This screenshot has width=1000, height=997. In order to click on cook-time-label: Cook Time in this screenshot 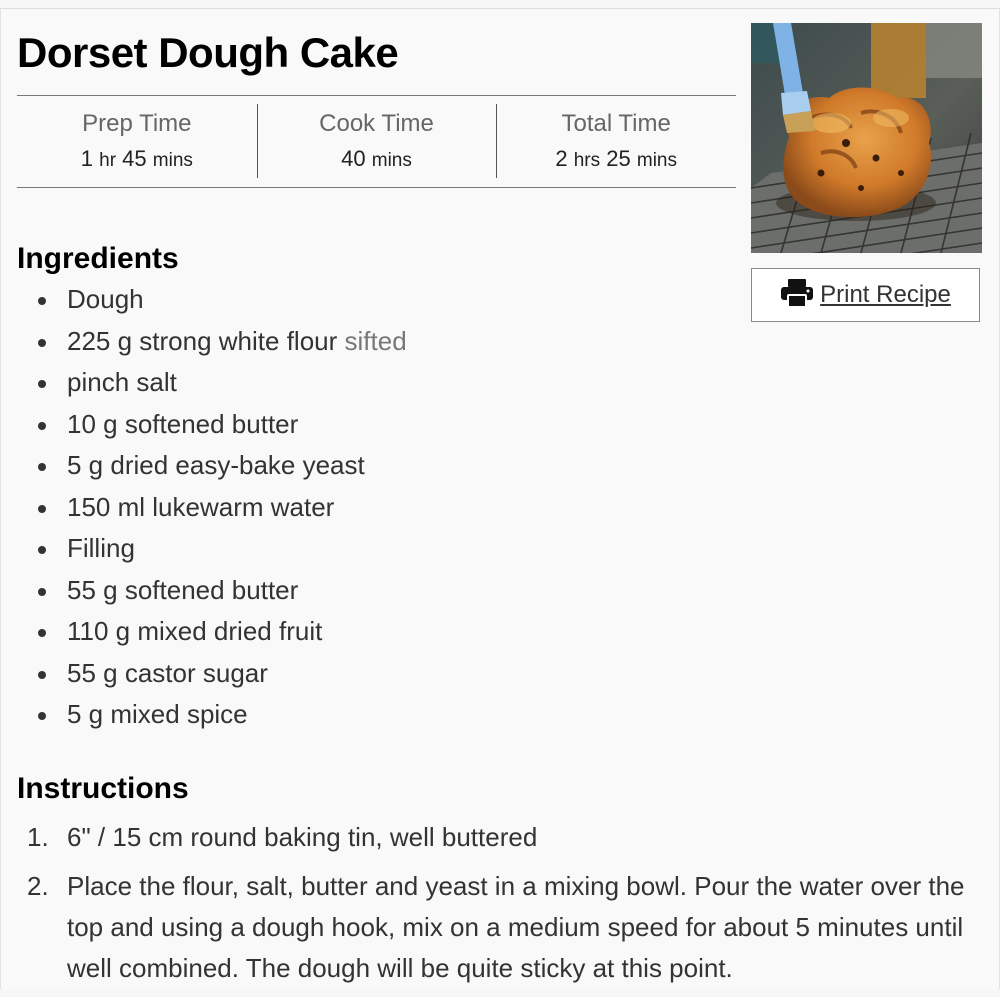, I will do `click(376, 123)`.